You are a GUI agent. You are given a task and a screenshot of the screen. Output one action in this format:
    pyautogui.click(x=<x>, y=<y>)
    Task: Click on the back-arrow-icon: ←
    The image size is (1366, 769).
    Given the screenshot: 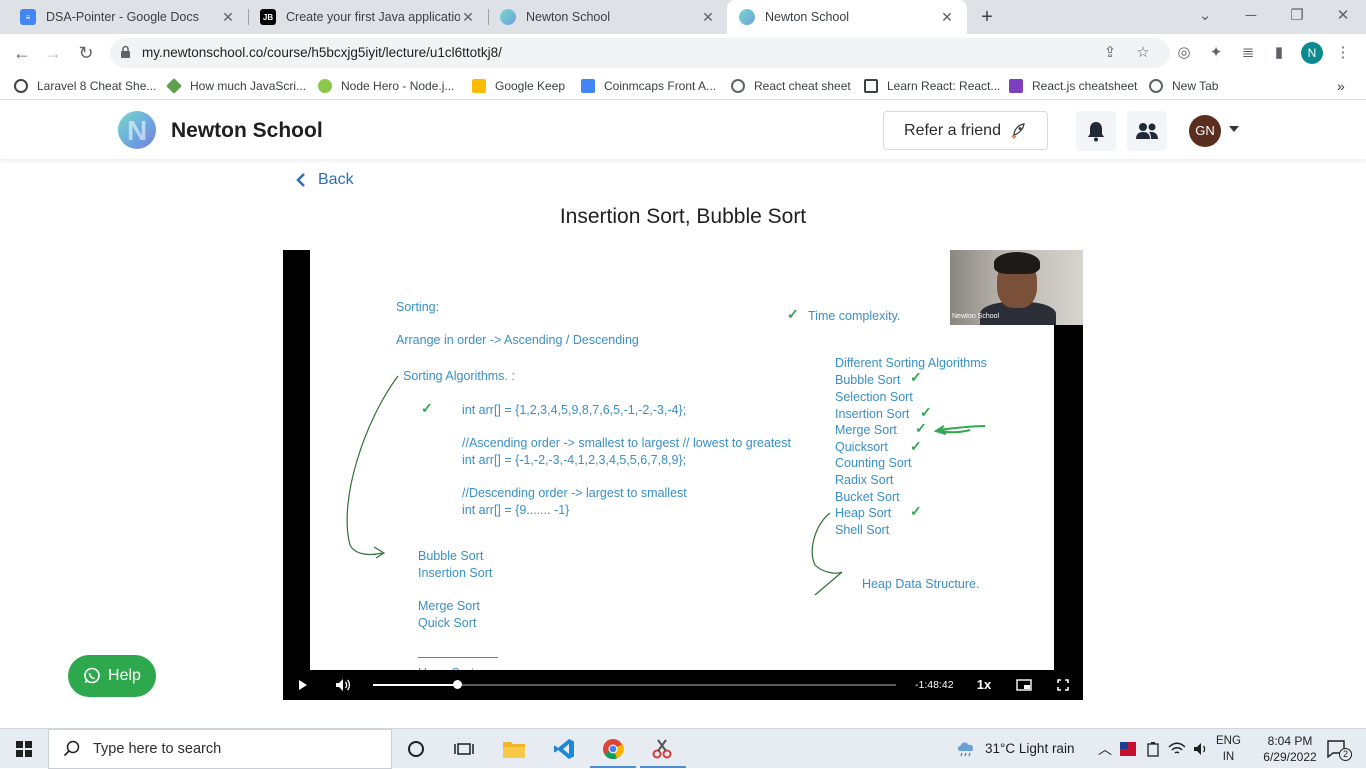 What is the action you would take?
    pyautogui.click(x=22, y=53)
    